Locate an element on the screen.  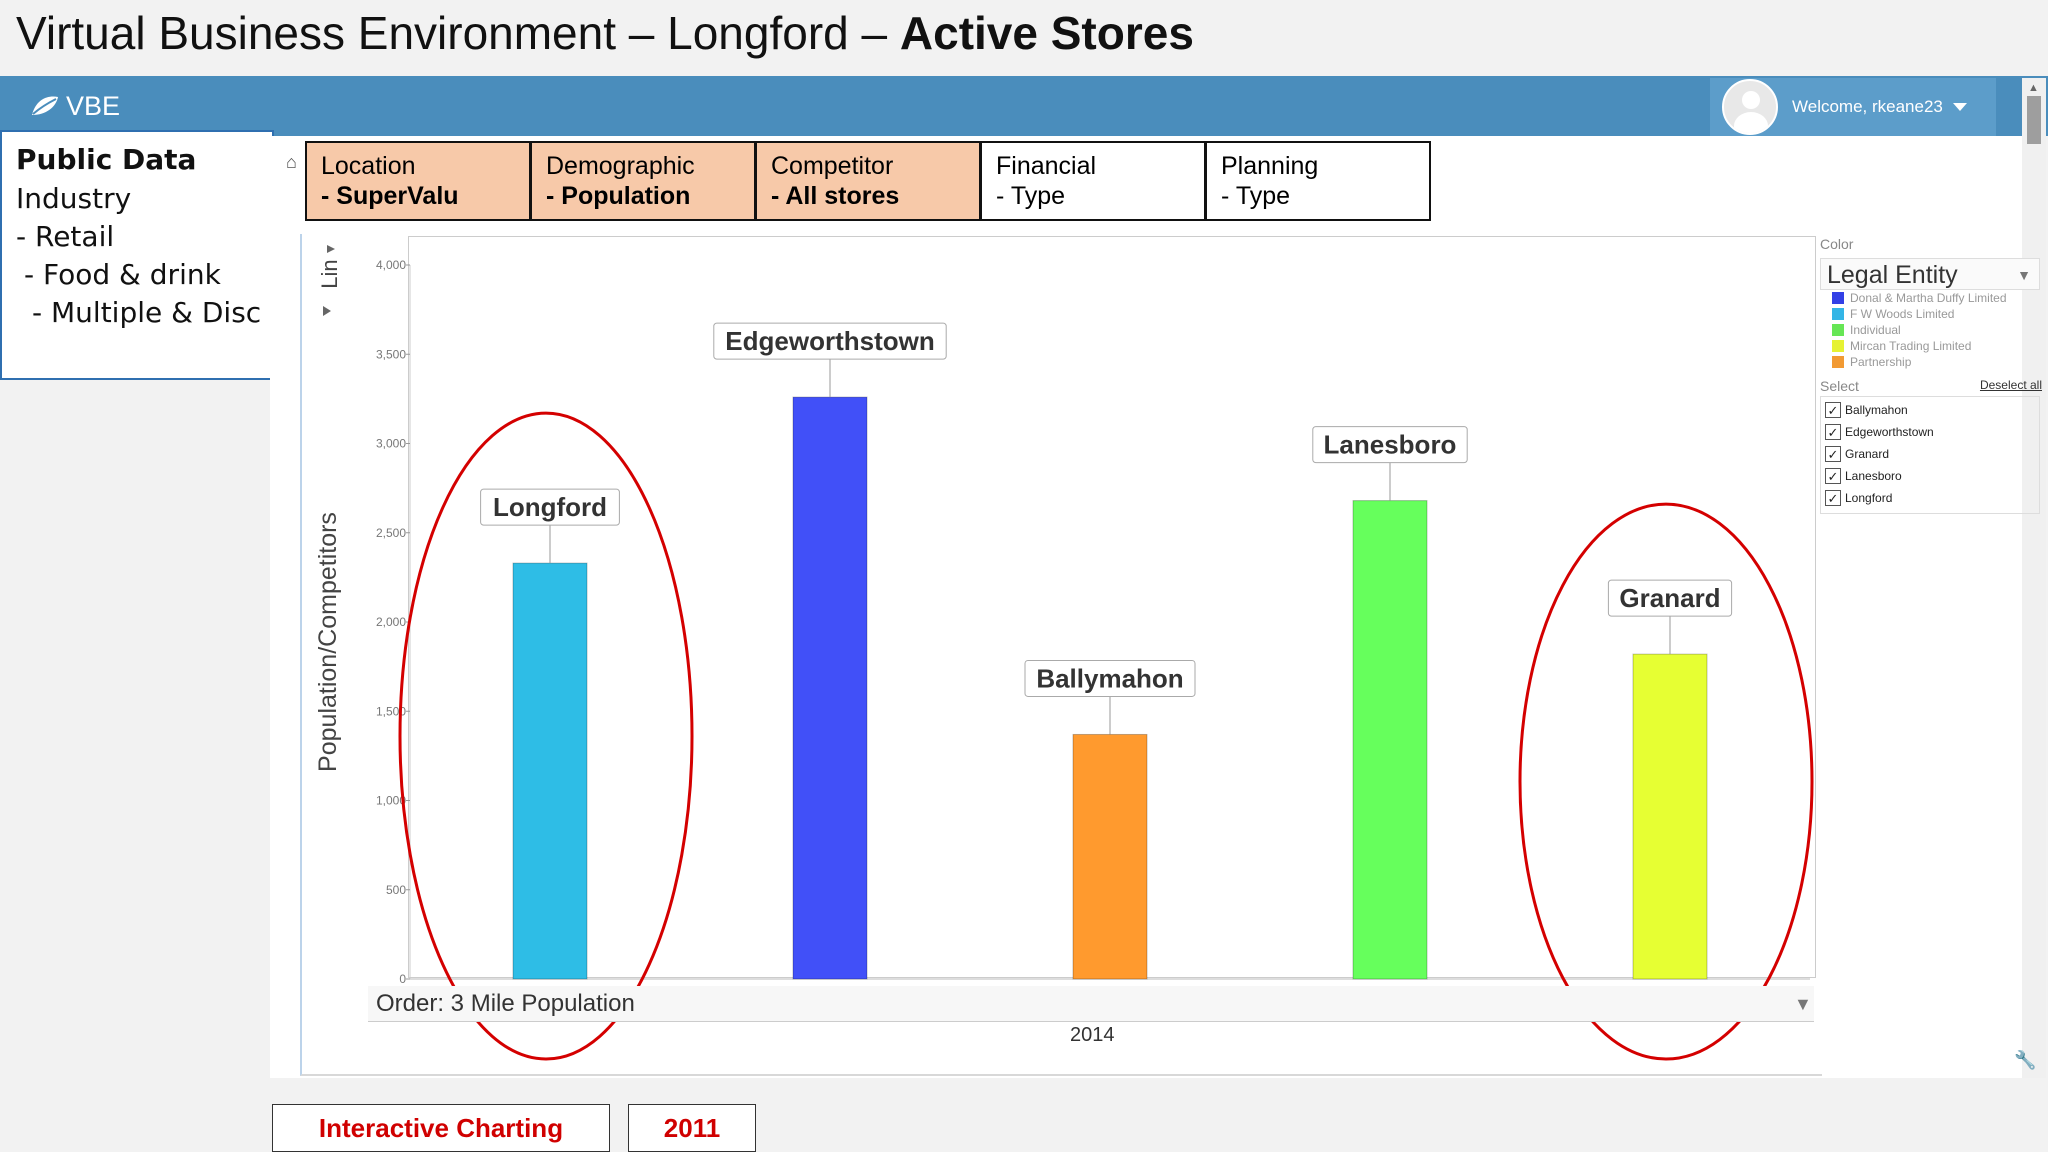
legend-label: Donal & Martha Duffy Limited is located at coordinates (1928, 298).